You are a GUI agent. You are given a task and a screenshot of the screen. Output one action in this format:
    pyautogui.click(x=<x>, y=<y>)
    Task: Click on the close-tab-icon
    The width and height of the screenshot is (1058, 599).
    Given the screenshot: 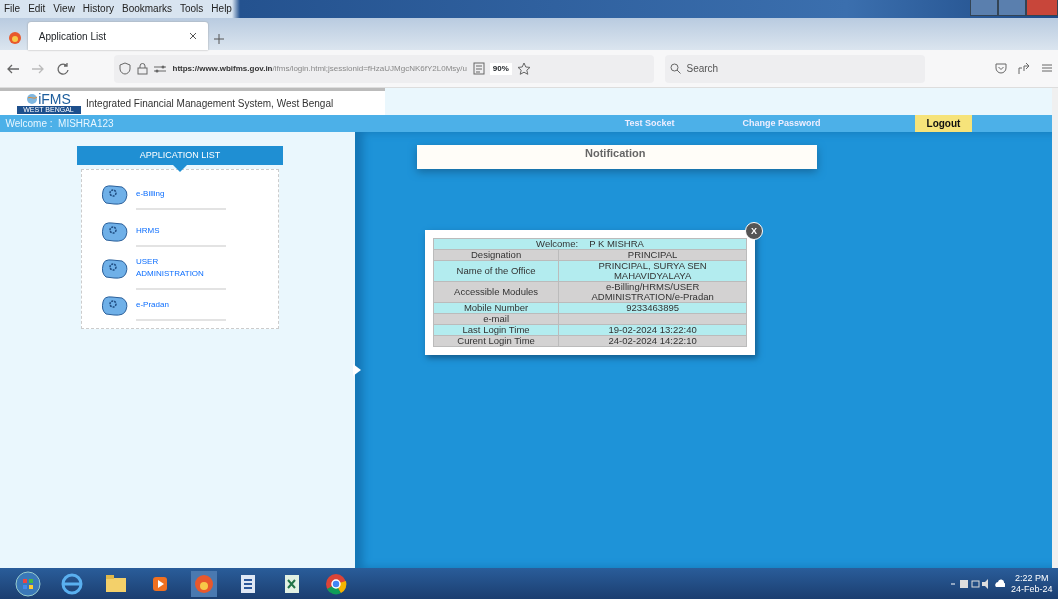 What is the action you would take?
    pyautogui.click(x=192, y=36)
    